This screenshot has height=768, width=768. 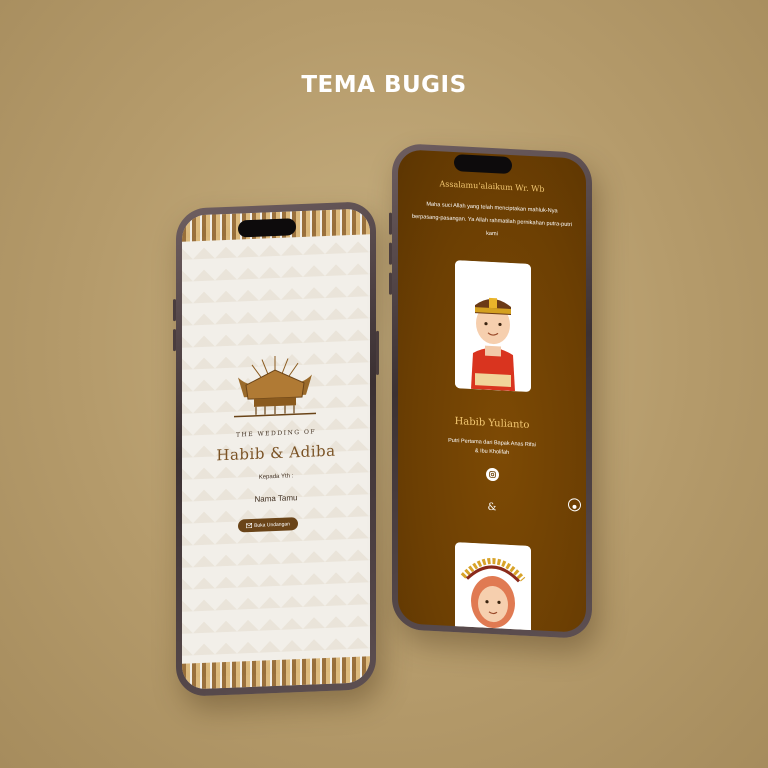 I want to click on groom-photo-card, so click(x=493, y=326).